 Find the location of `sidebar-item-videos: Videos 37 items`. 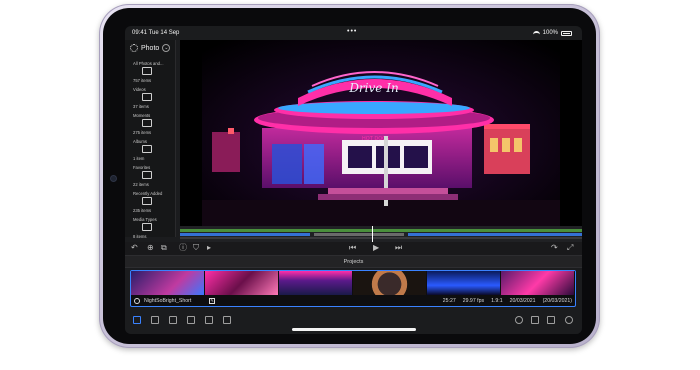

sidebar-item-videos: Videos 37 items is located at coordinates (151, 100).